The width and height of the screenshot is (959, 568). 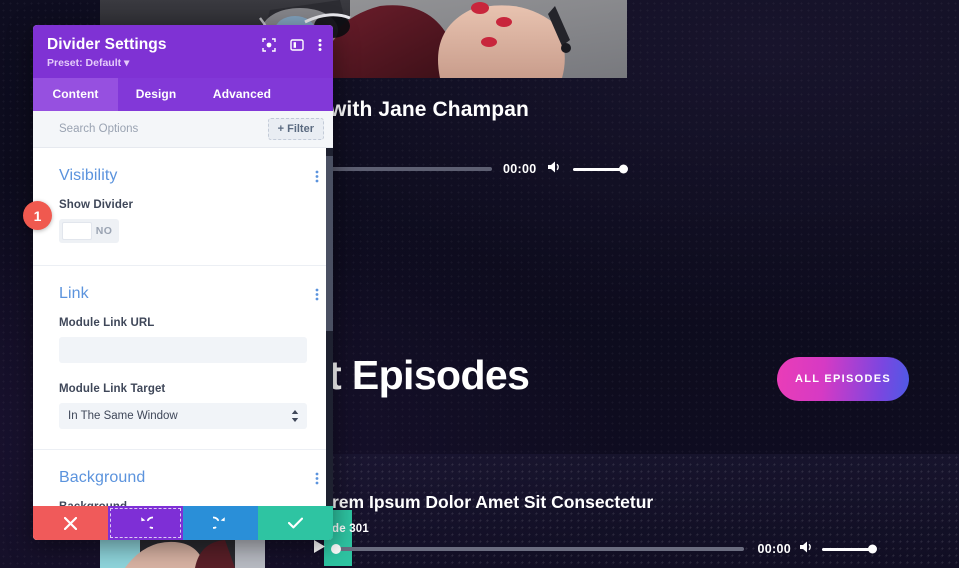 I want to click on search-options-bar: + Filter, so click(x=183, y=129).